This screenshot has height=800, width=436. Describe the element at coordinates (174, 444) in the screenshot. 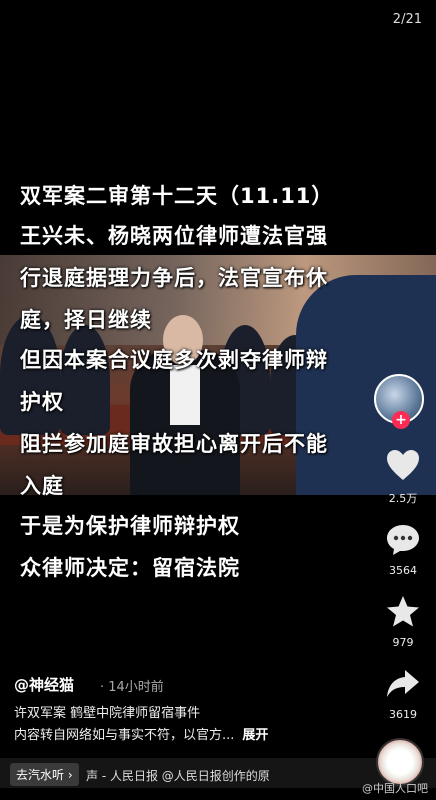

I see `caption-line: 阻拦参加庭审故担心离开后不能` at that location.